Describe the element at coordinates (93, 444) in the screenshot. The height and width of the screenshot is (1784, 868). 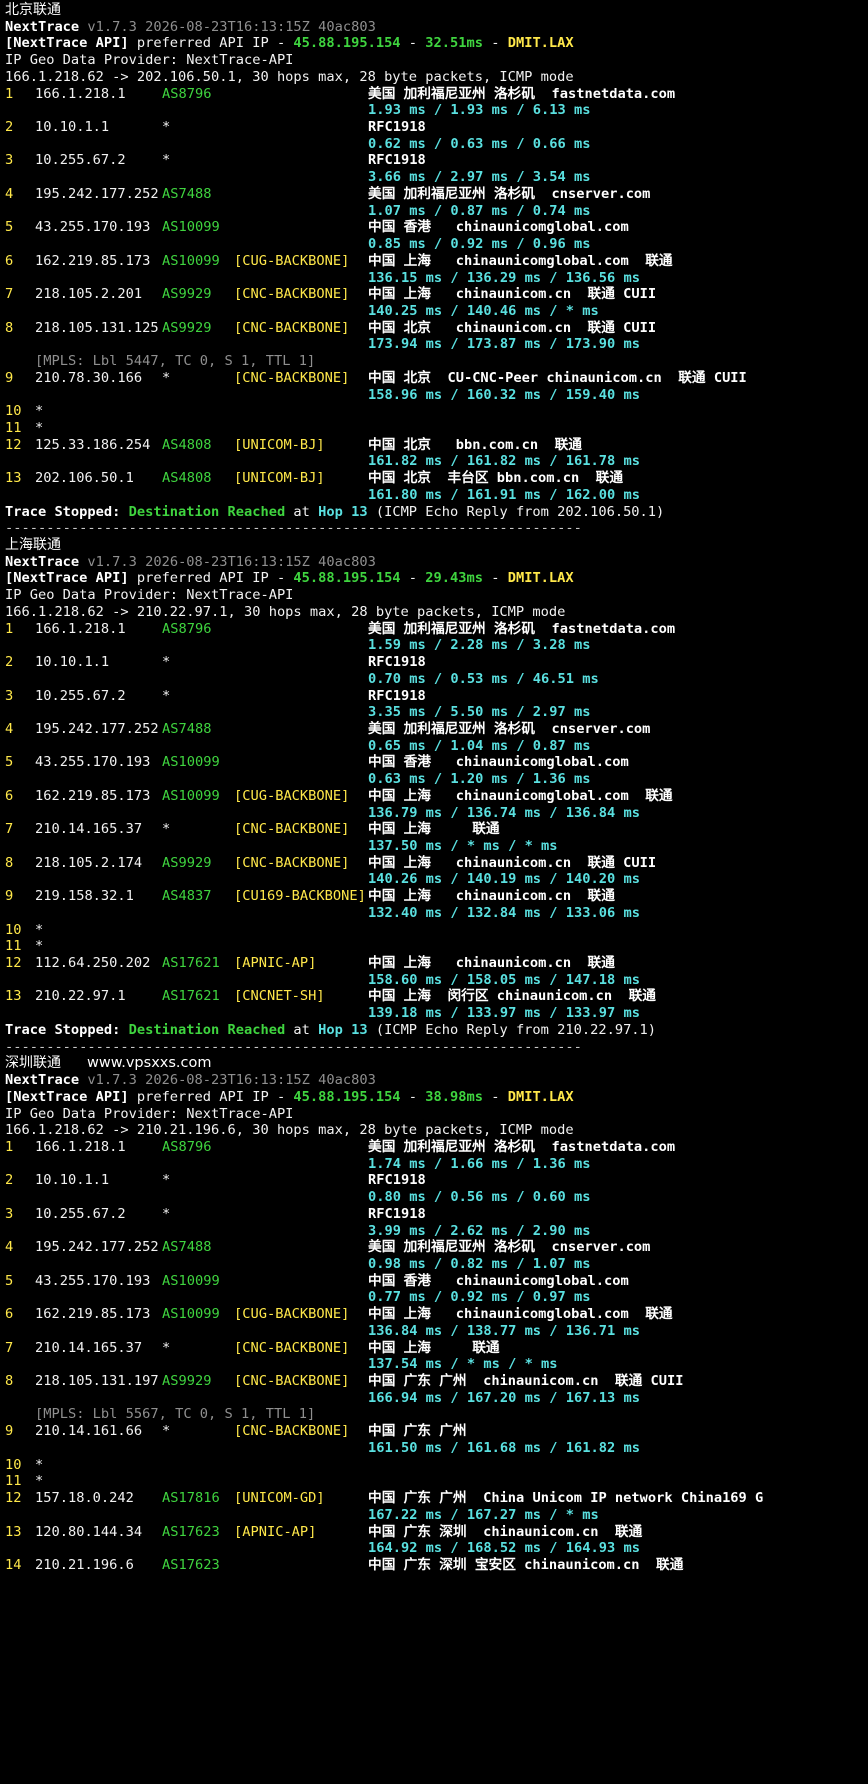
I see `hop-ip: 125.33.186.254` at that location.